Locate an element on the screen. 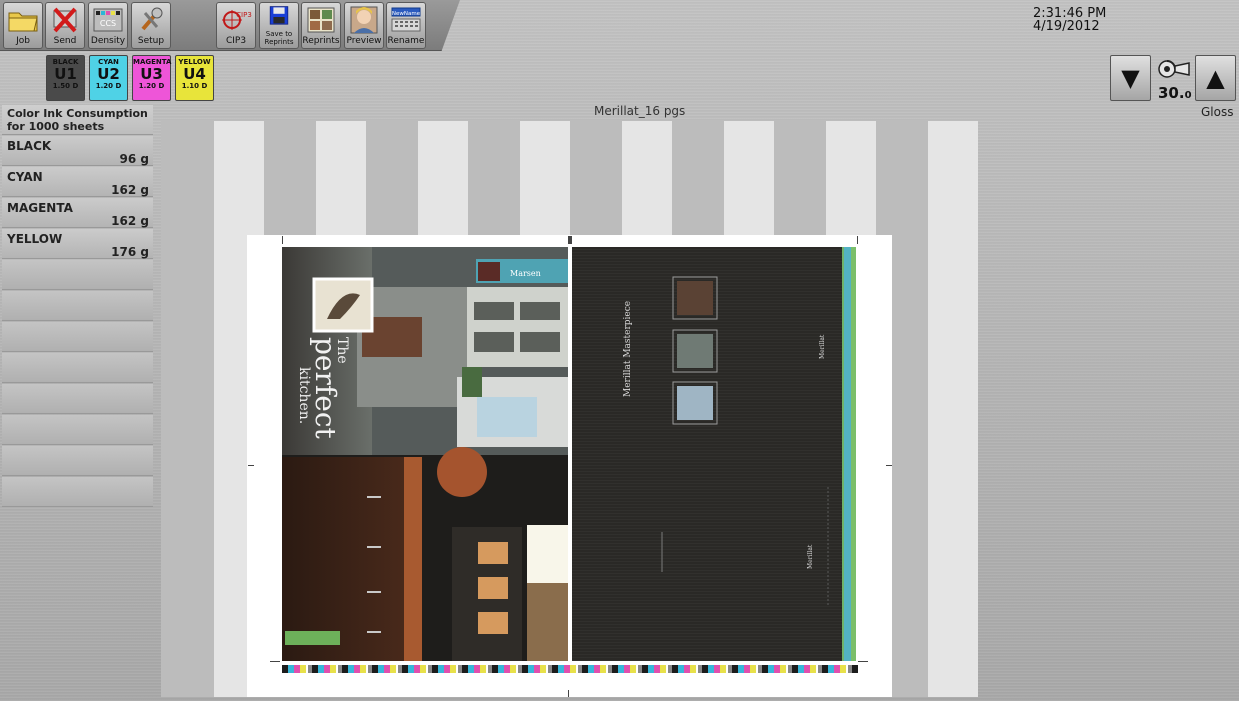  unit-number: U1 is located at coordinates (65, 74).